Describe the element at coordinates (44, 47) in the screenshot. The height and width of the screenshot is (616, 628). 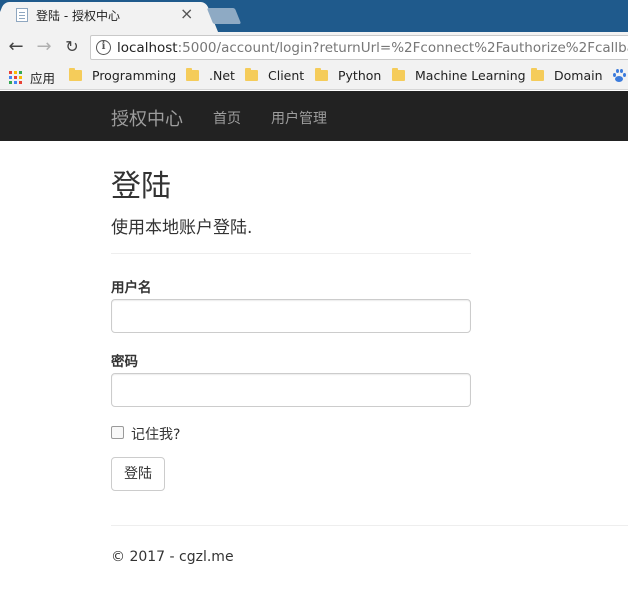
I see `forward-arrow-icon: →` at that location.